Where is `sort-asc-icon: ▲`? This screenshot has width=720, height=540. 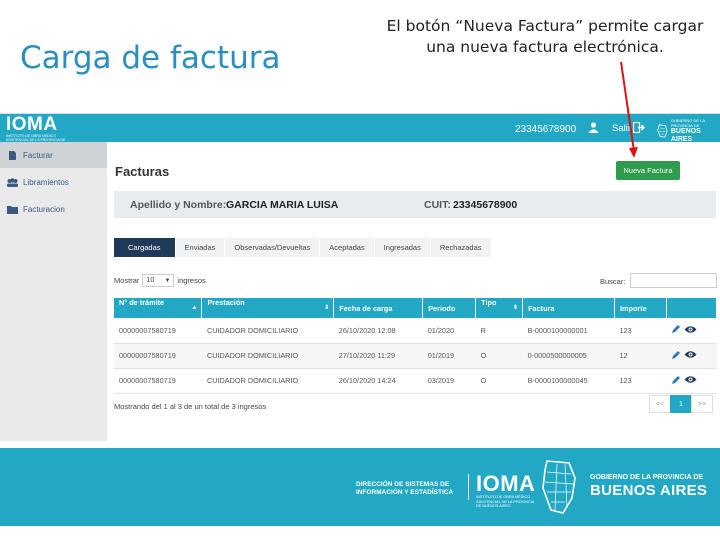
sort-asc-icon: ▲ is located at coordinates (194, 308).